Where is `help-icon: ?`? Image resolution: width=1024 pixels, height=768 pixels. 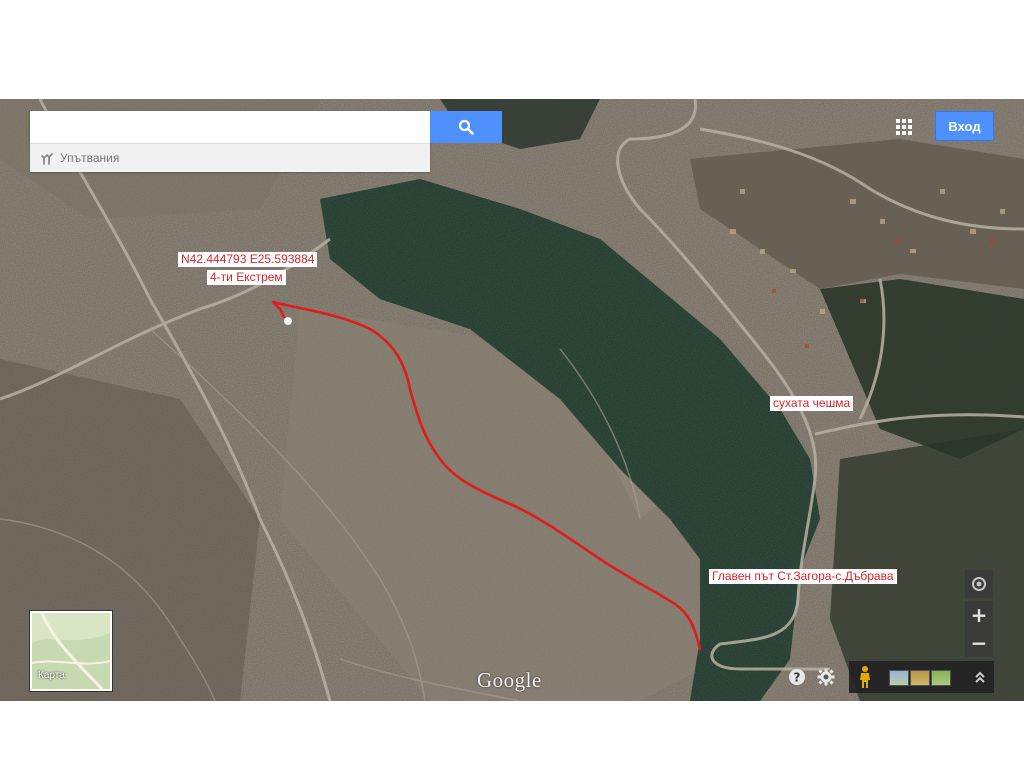 help-icon: ? is located at coordinates (797, 677).